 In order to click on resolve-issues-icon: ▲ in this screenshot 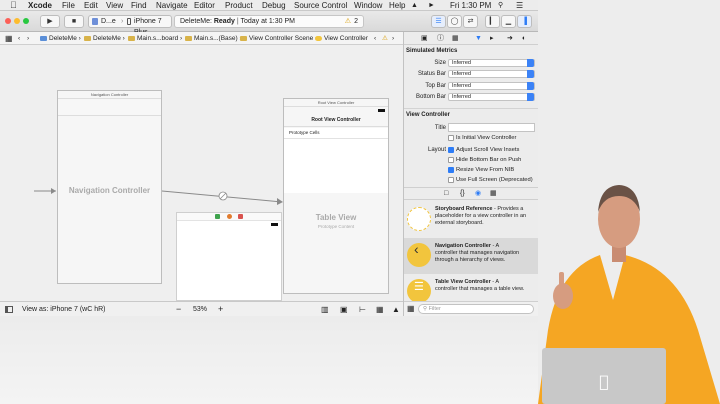, I will do `click(396, 309)`.